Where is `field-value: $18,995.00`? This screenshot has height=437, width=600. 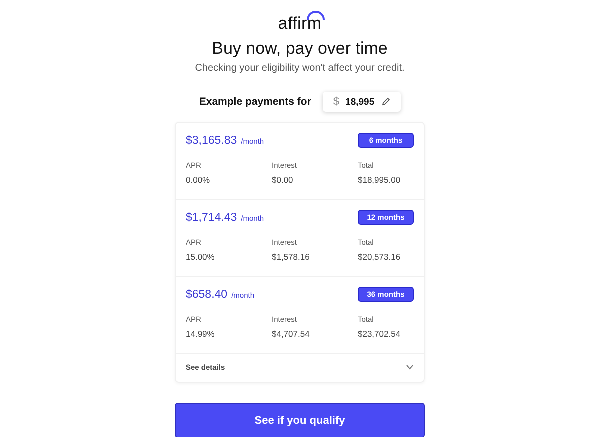
field-value: $18,995.00 is located at coordinates (380, 180).